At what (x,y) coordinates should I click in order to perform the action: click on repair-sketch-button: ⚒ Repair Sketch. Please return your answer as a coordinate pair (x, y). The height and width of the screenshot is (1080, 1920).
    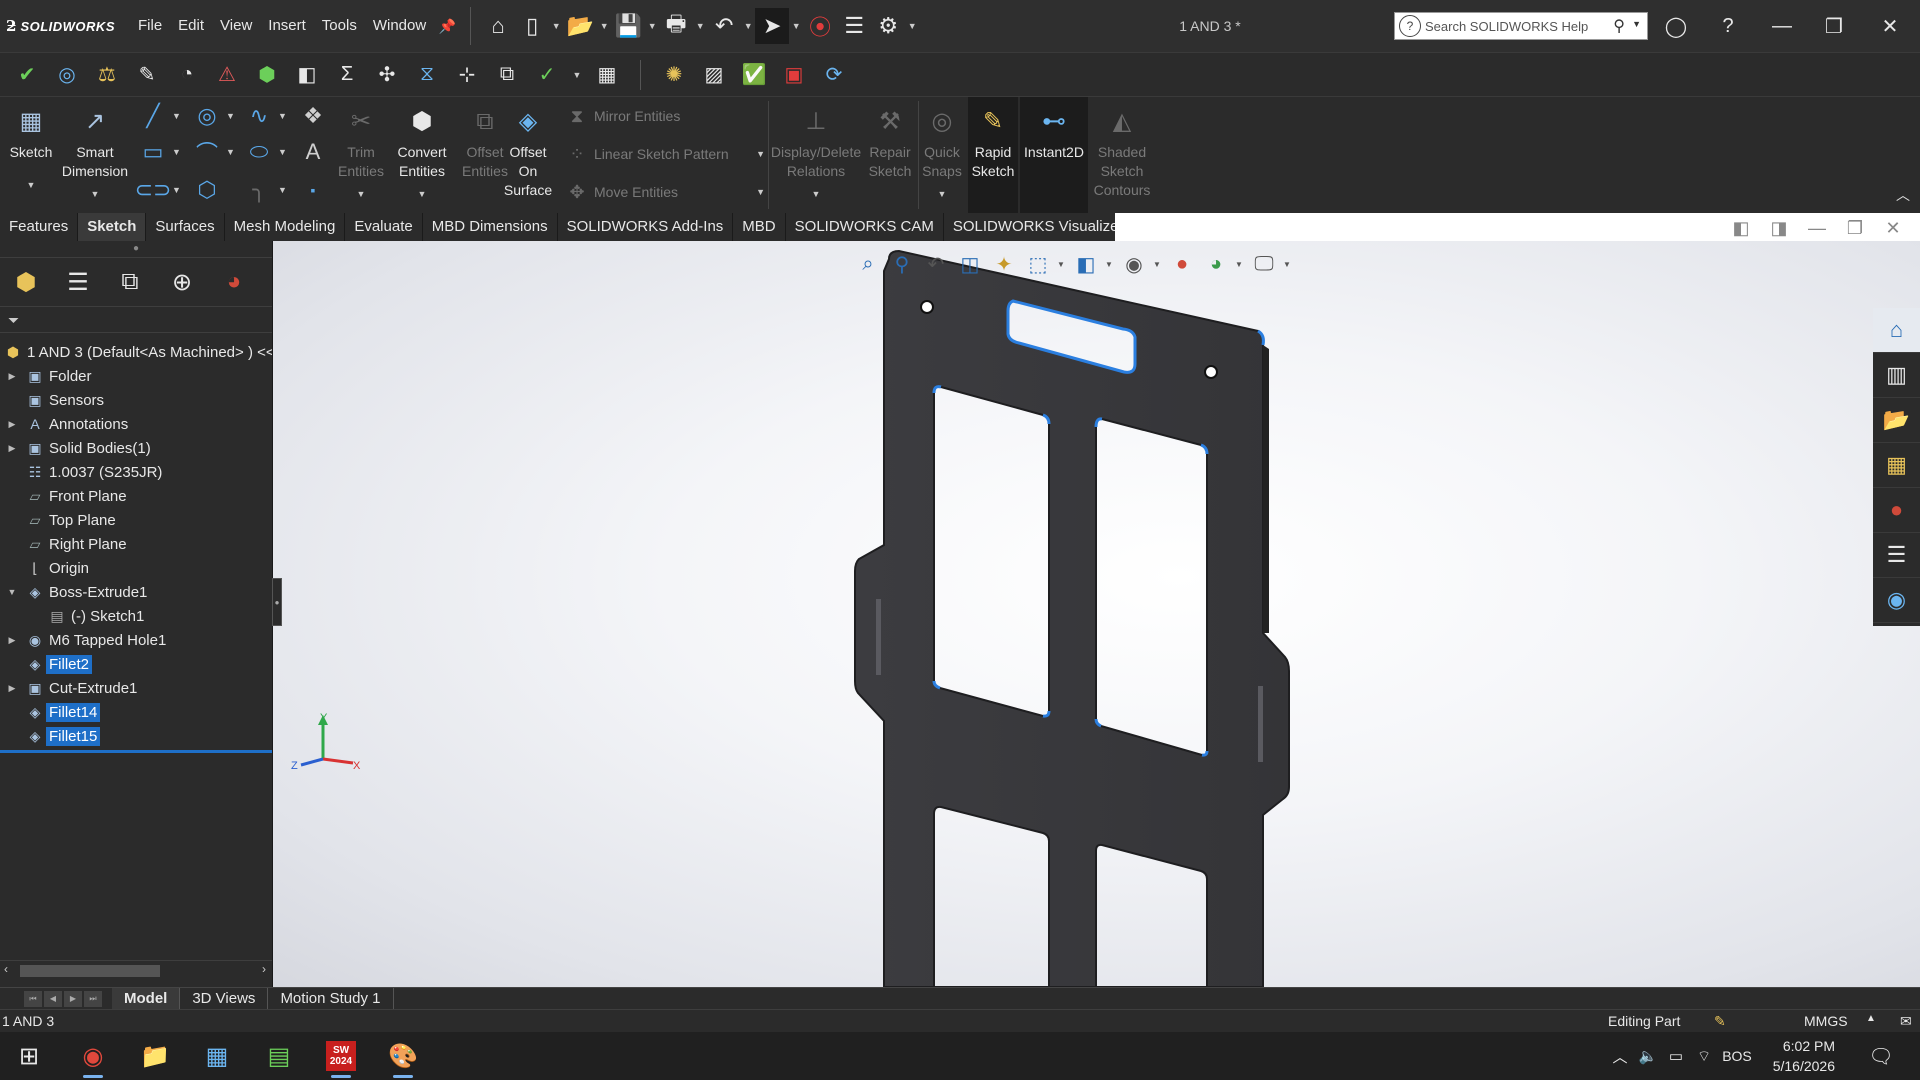
    Looking at the image, I should click on (890, 155).